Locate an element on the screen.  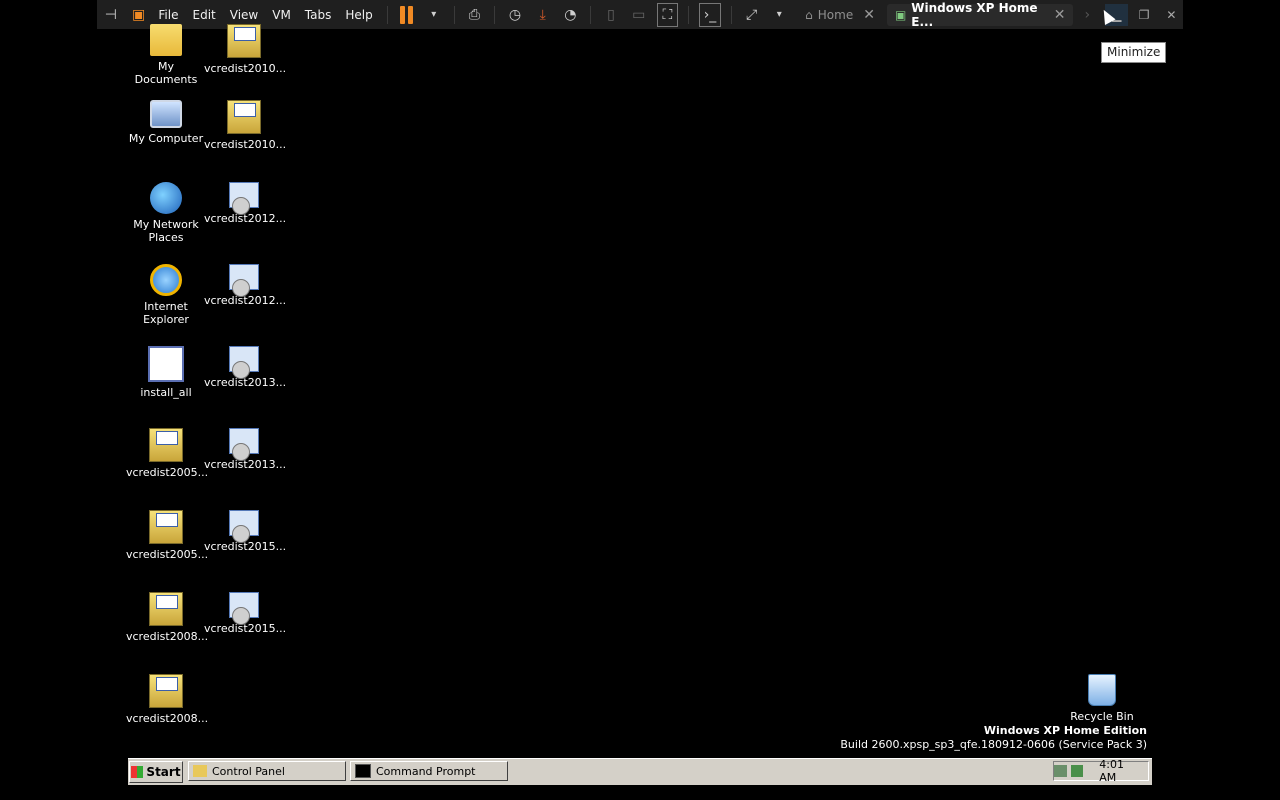
close-window-button: ✕ is located at coordinates (1171, 15).